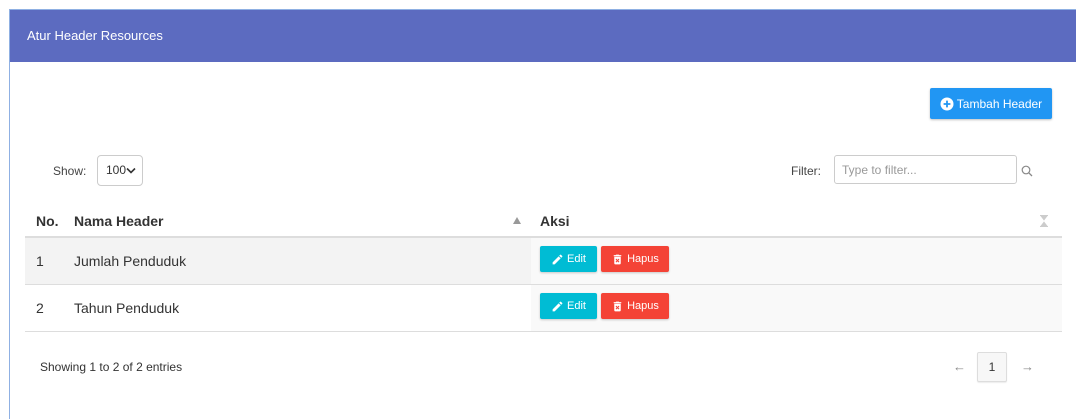 The height and width of the screenshot is (419, 1076). What do you see at coordinates (297, 220) in the screenshot?
I see `column-header-nama-header: Nama Header` at bounding box center [297, 220].